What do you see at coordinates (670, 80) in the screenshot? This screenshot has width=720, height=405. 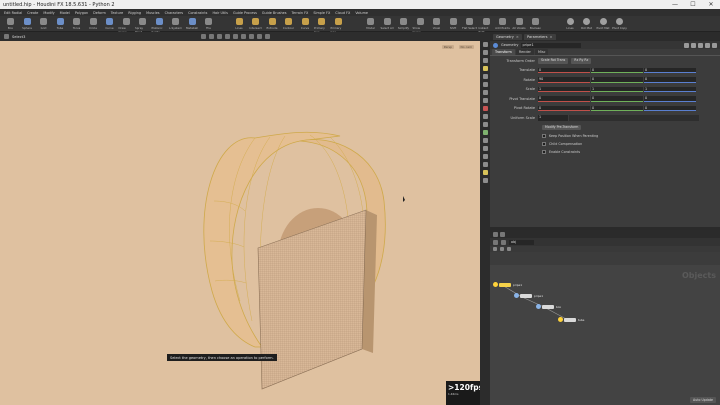 I see `rotate-z: 0` at bounding box center [670, 80].